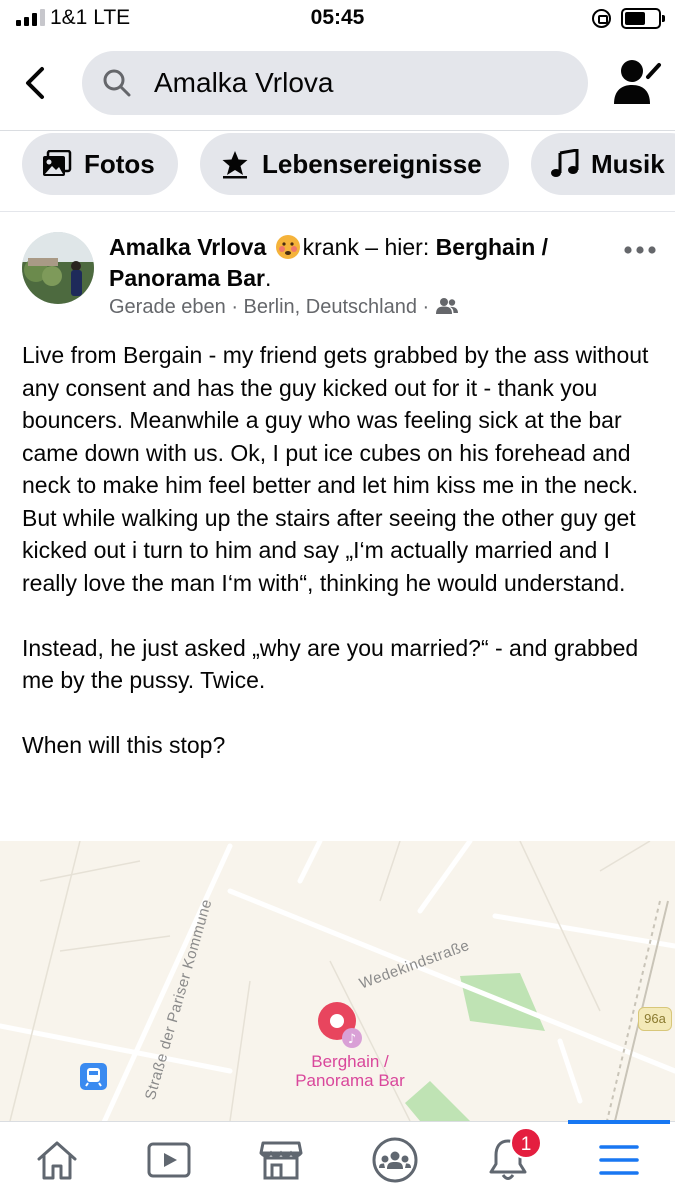 The height and width of the screenshot is (1200, 675). I want to click on avatar, so click(58, 268).